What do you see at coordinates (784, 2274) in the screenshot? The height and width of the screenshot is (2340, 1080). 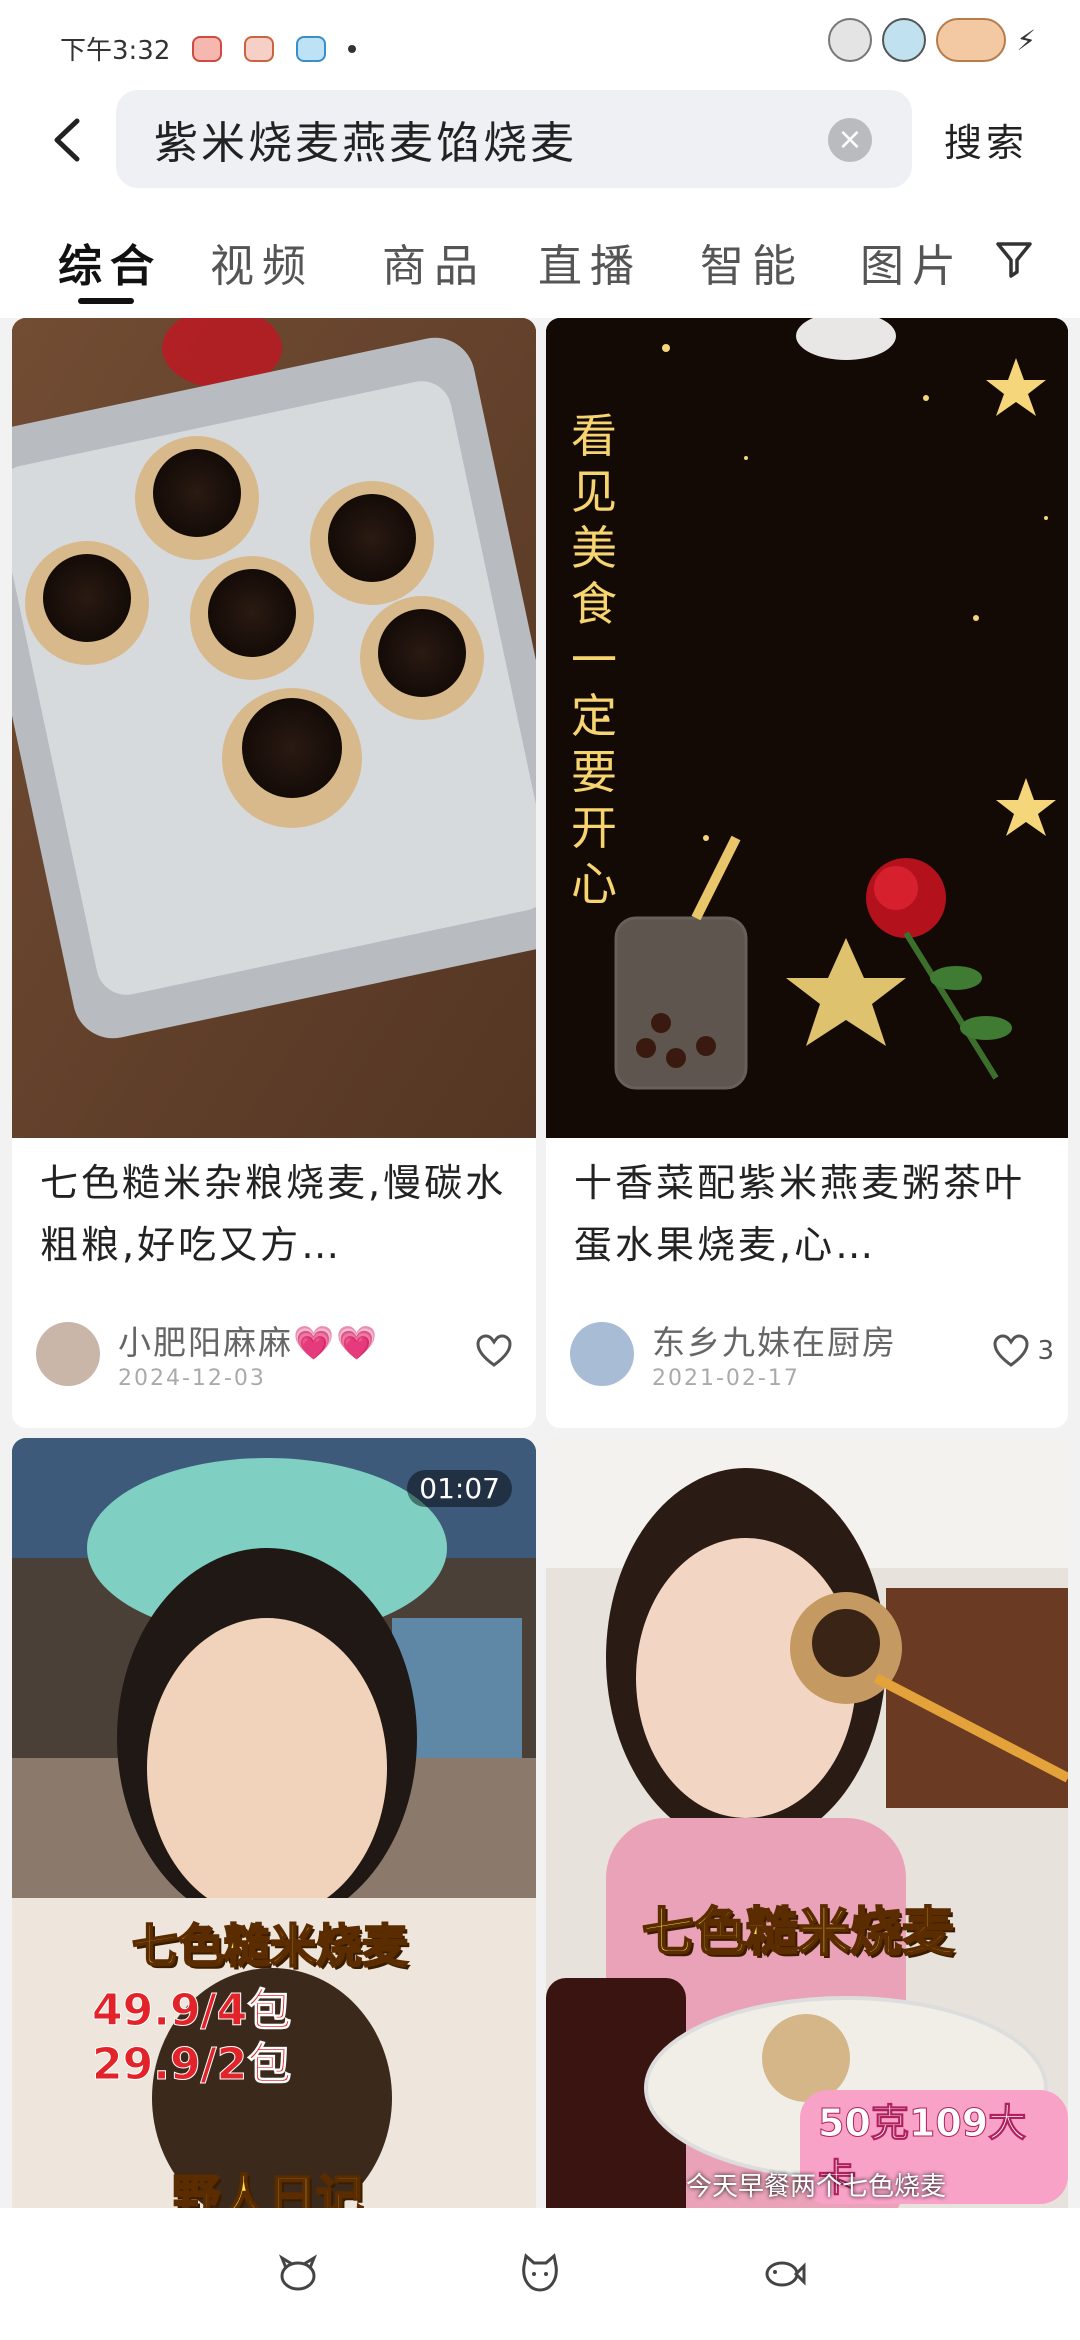 I see `nav-fish-icon` at bounding box center [784, 2274].